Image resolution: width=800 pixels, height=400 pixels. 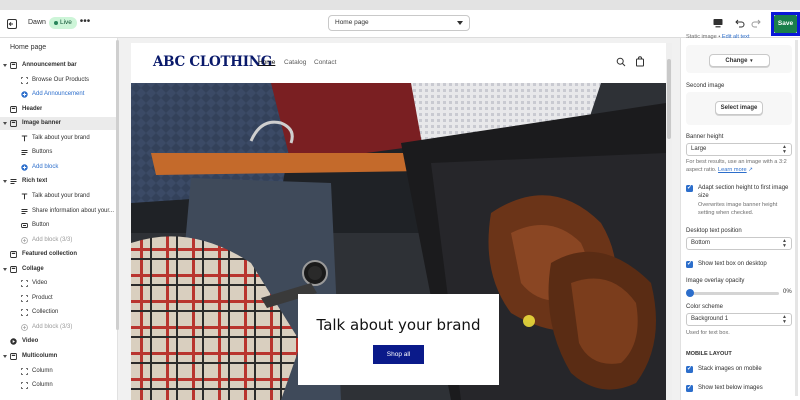 I want to click on sidebar-section-row: Announcement bar, so click(x=58, y=65).